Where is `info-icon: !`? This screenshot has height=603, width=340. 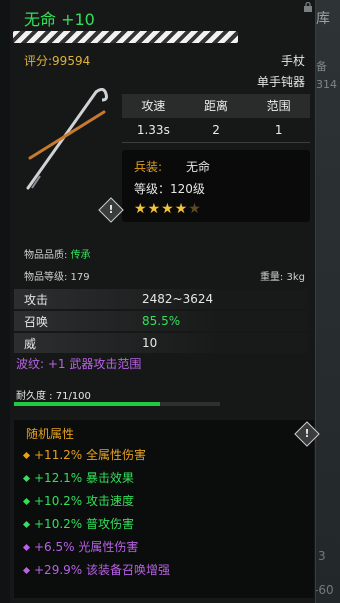 info-icon: ! is located at coordinates (111, 210).